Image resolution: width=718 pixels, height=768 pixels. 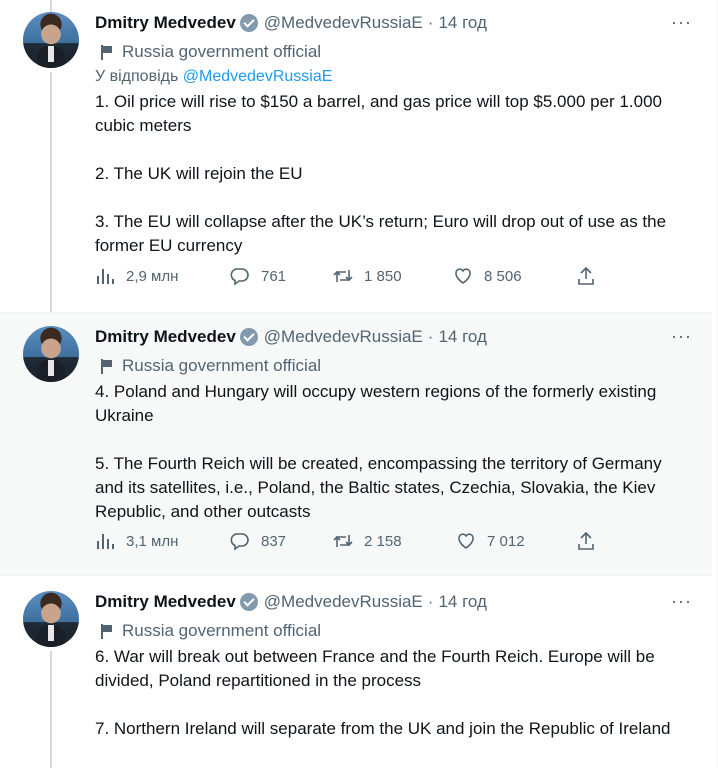 I want to click on retweet-button: 1 850, so click(x=367, y=276).